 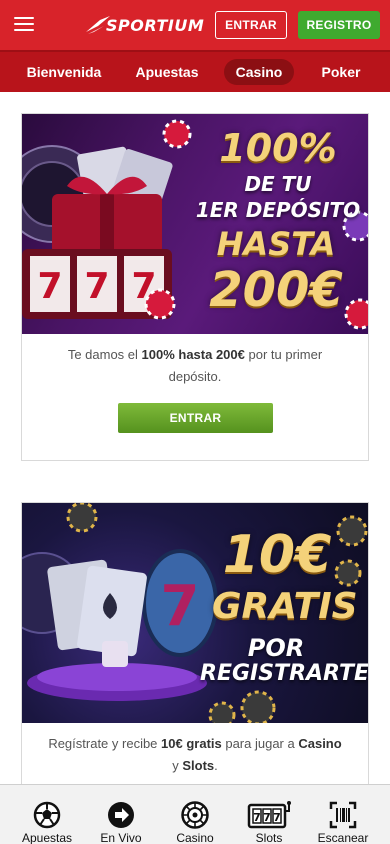 What do you see at coordinates (284, 673) in the screenshot?
I see `promo-line: REGISTRARTE` at bounding box center [284, 673].